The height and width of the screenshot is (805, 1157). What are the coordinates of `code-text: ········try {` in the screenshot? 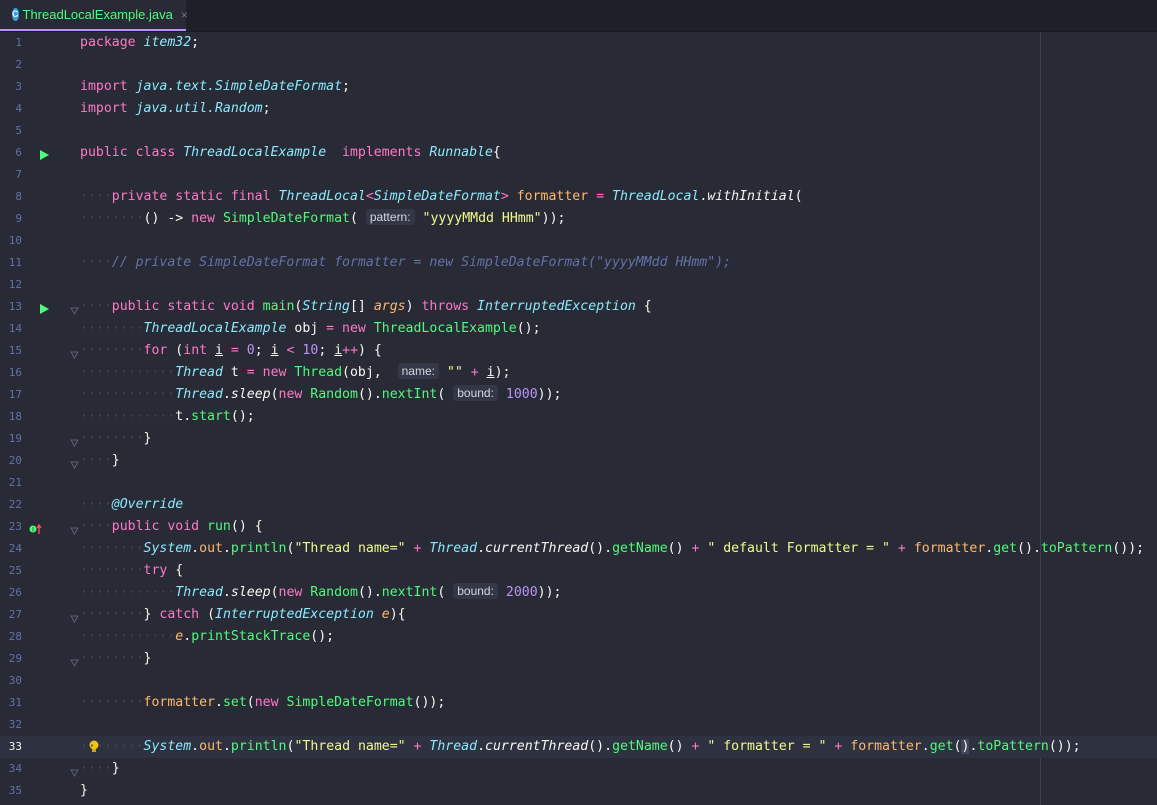 It's located at (131, 571).